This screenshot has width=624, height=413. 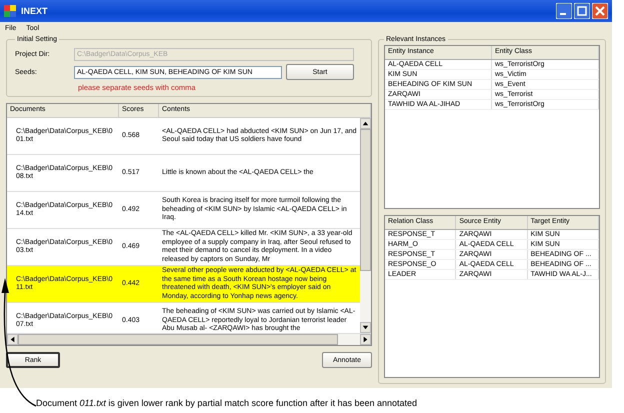 I want to click on minimize-icon, so click(x=564, y=11).